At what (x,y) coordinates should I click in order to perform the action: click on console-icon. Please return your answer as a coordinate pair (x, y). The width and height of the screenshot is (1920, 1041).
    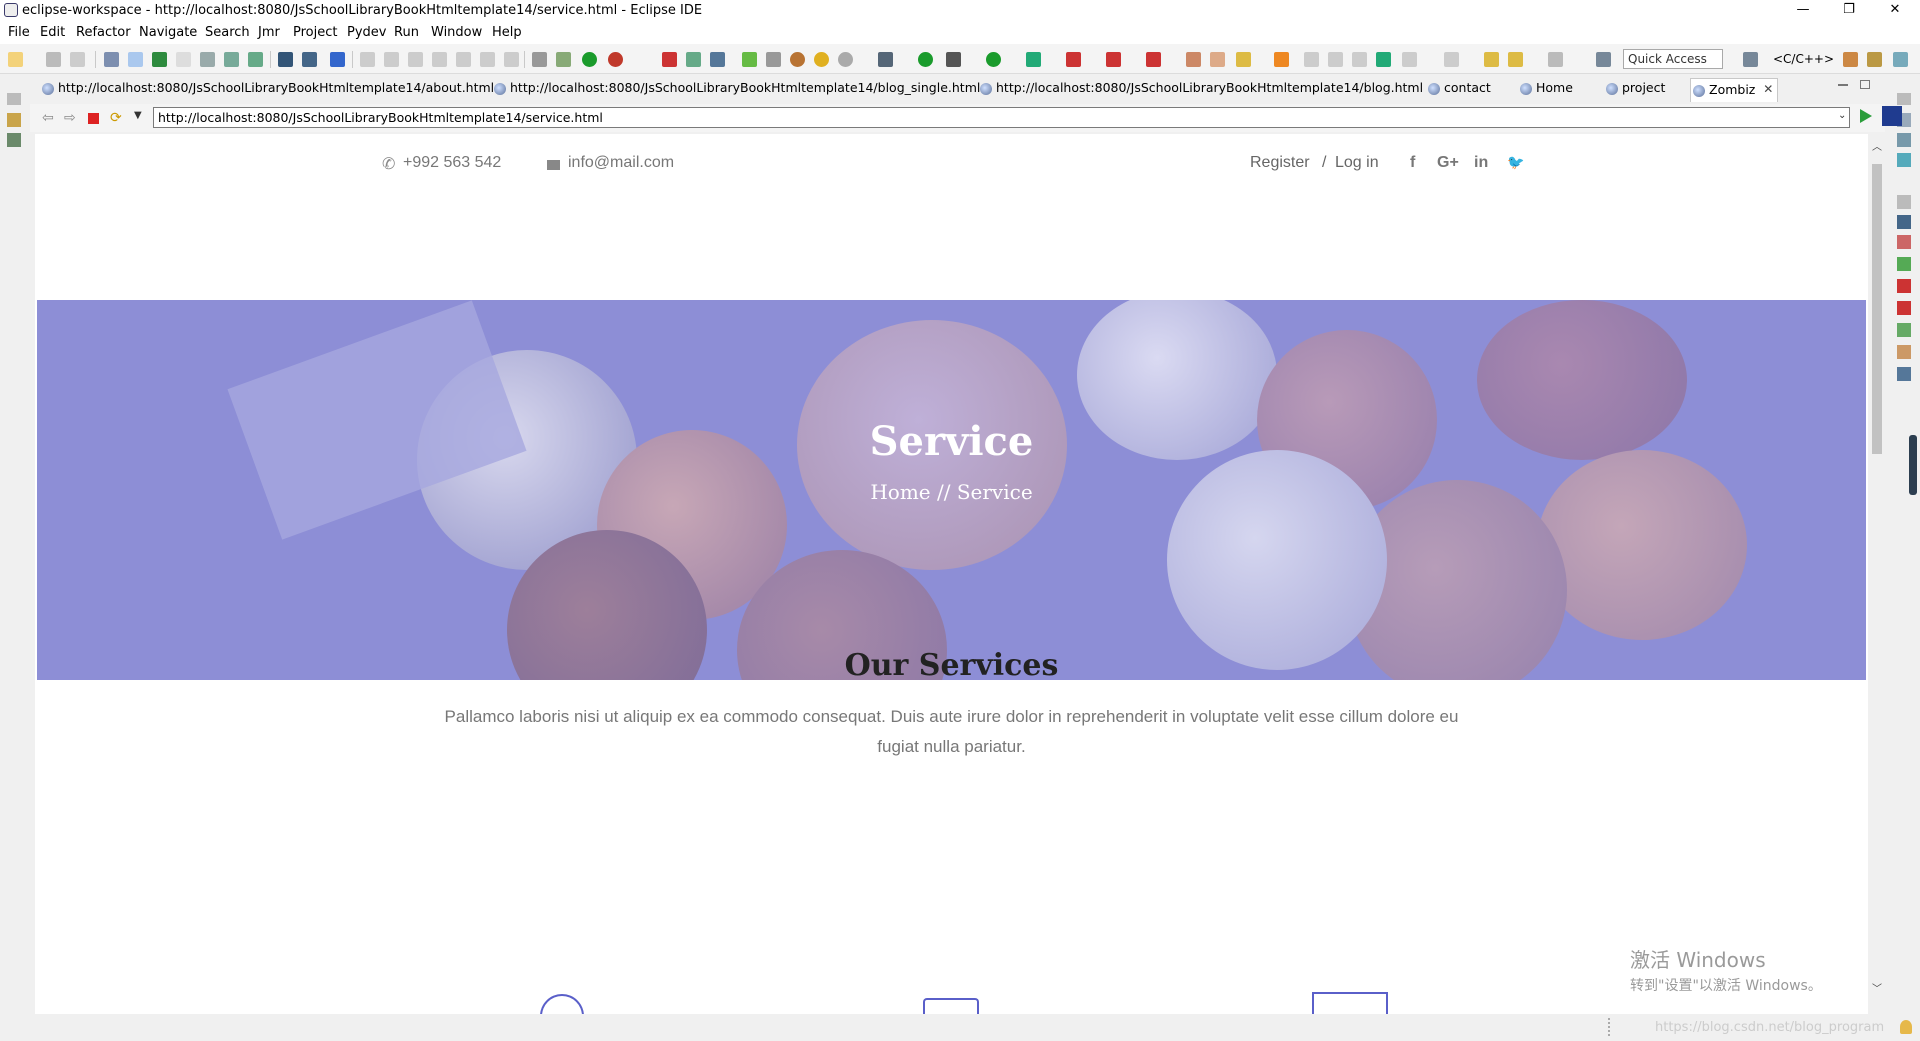
    Looking at the image, I should click on (309, 59).